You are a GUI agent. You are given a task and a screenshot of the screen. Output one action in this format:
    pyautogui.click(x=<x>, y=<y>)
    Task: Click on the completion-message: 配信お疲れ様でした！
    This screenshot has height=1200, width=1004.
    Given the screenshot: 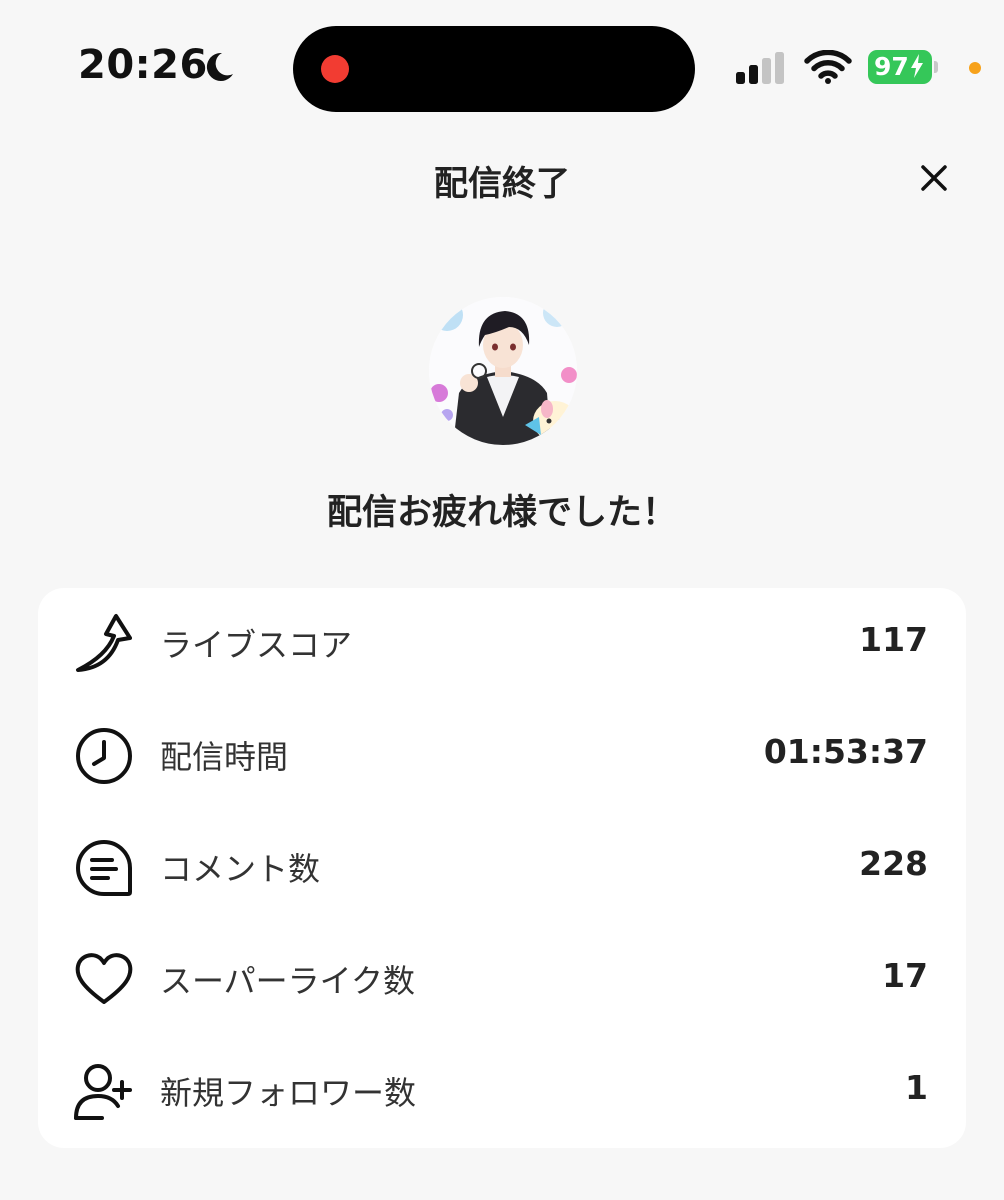 What is the action you would take?
    pyautogui.click(x=501, y=513)
    